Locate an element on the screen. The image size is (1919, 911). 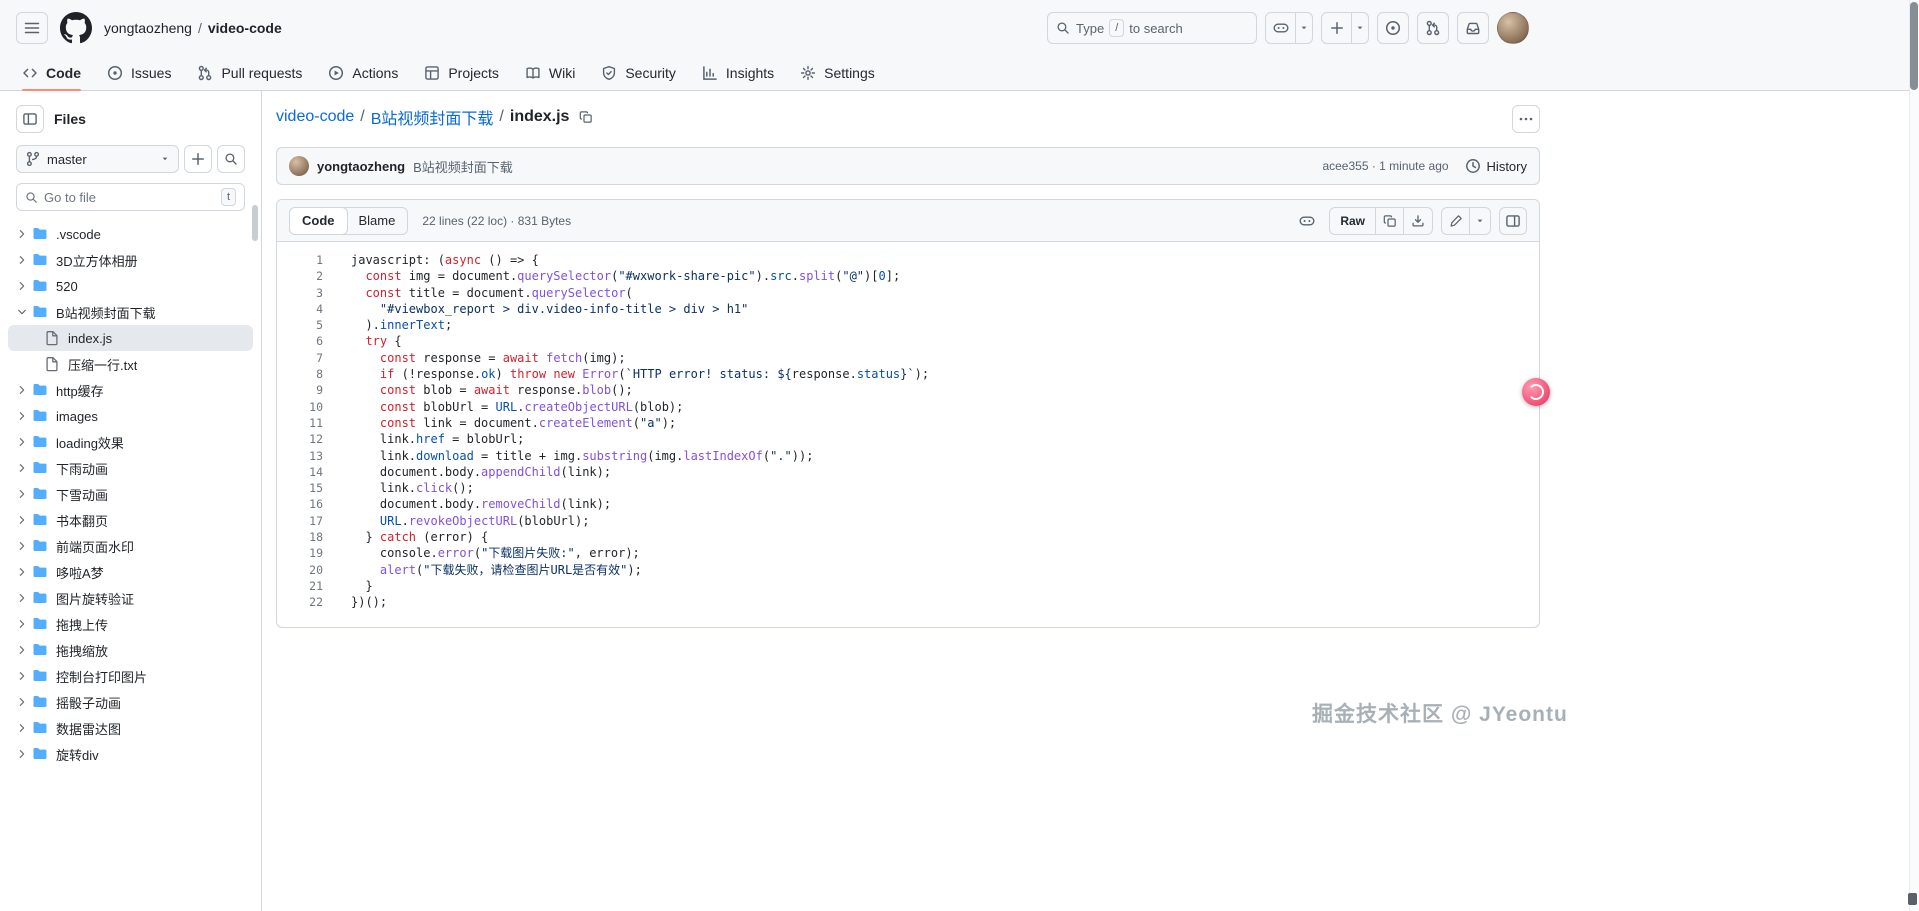
tree-item-.vscode: .vscode is located at coordinates (130, 234).